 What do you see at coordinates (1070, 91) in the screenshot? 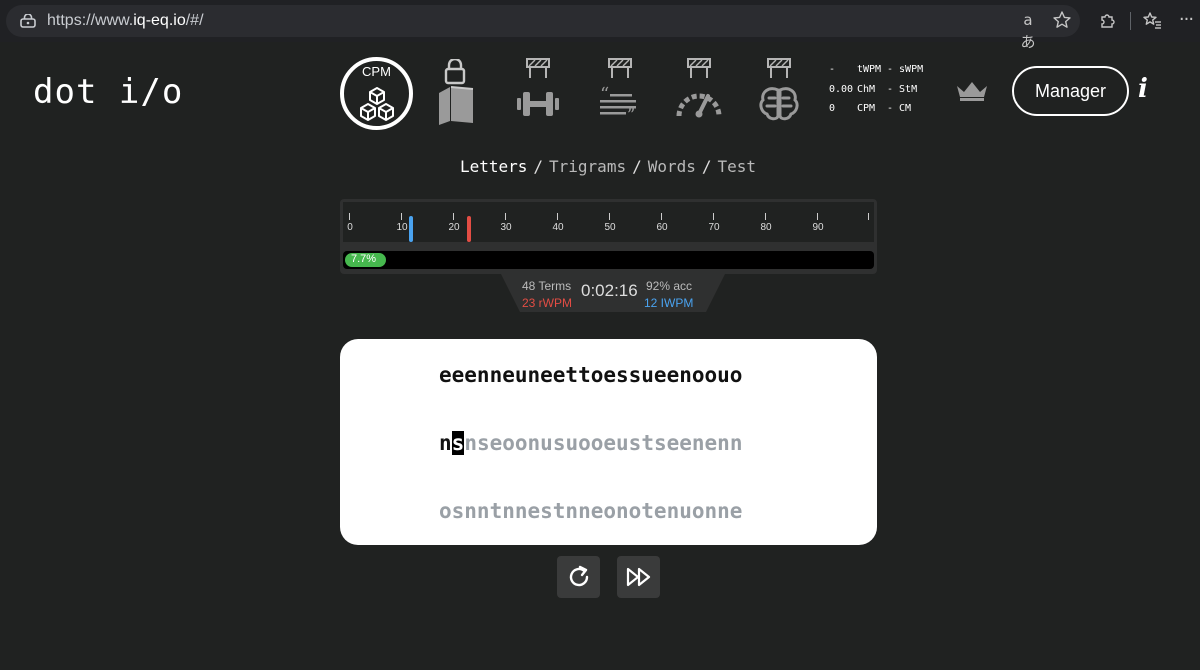
I see `manager-button: Manager` at bounding box center [1070, 91].